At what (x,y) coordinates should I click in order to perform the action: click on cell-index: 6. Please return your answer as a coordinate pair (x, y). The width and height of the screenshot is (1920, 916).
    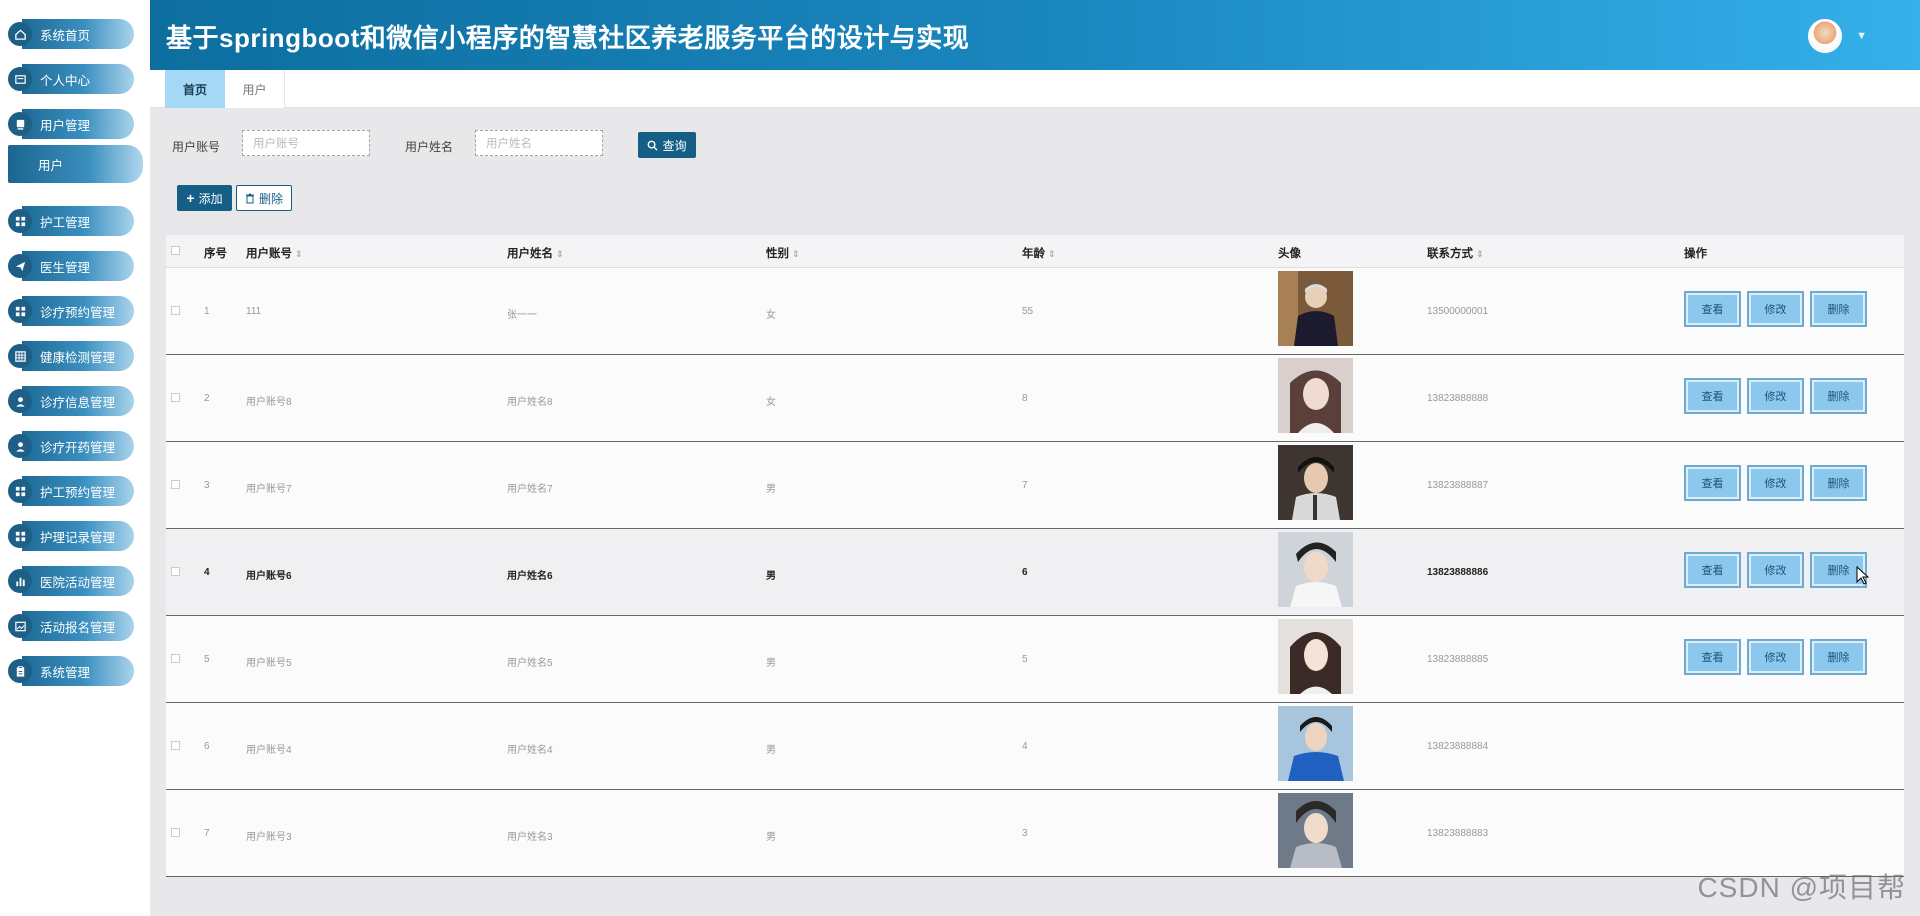
    Looking at the image, I should click on (207, 746).